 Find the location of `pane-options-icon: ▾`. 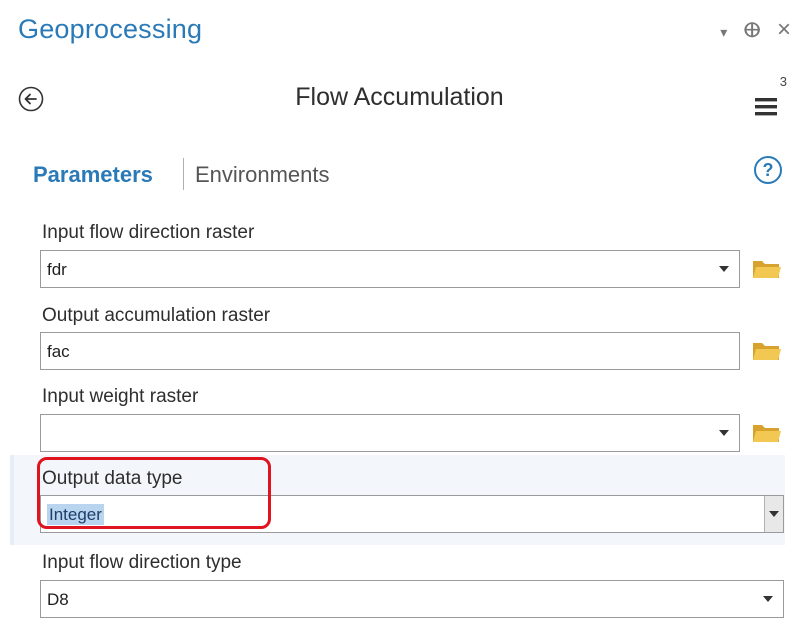

pane-options-icon: ▾ is located at coordinates (723, 32).